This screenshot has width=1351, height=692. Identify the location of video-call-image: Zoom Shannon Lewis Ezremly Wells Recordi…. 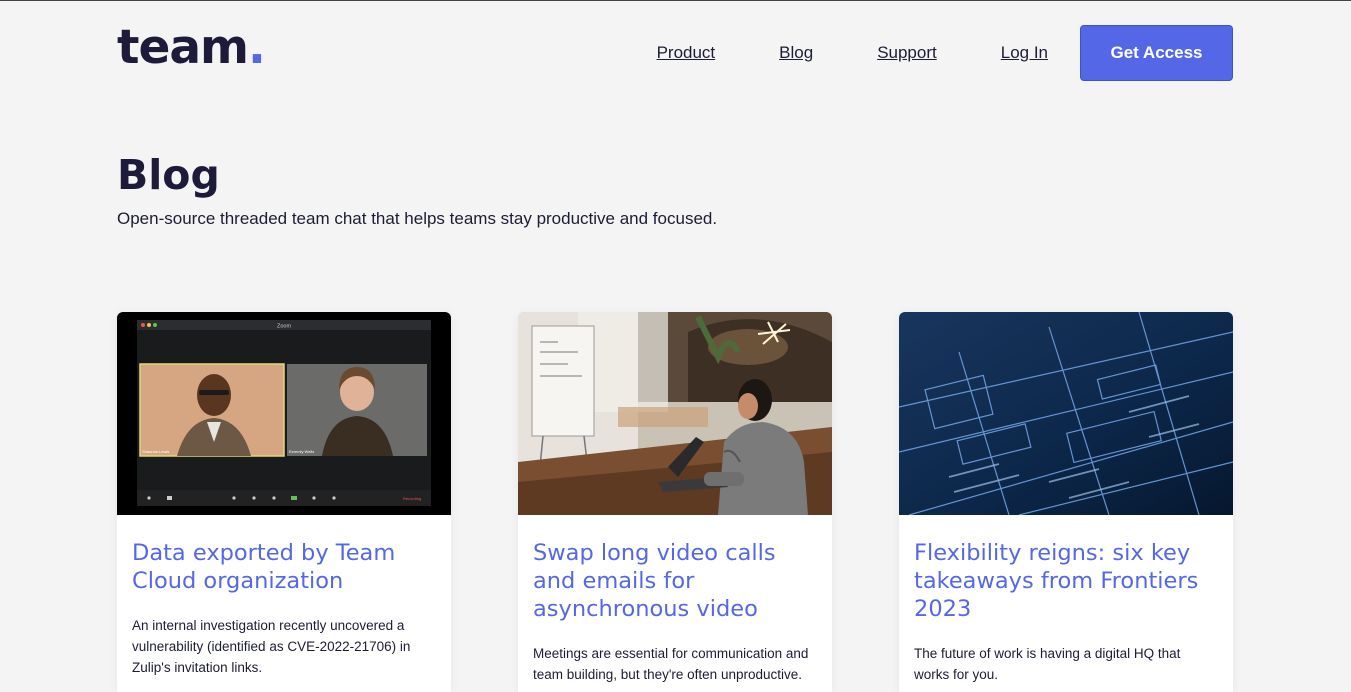
(284, 413).